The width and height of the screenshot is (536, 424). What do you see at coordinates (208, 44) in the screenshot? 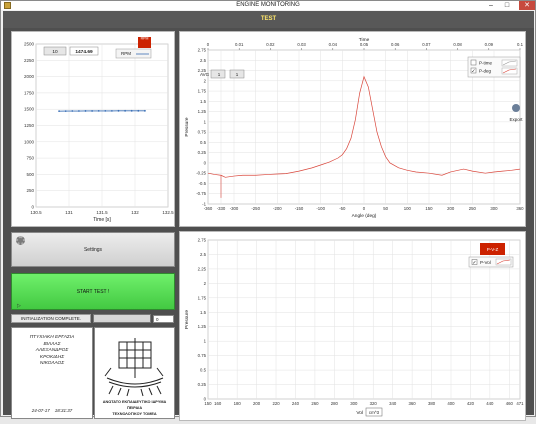
I see `top-tick-label: 0` at bounding box center [208, 44].